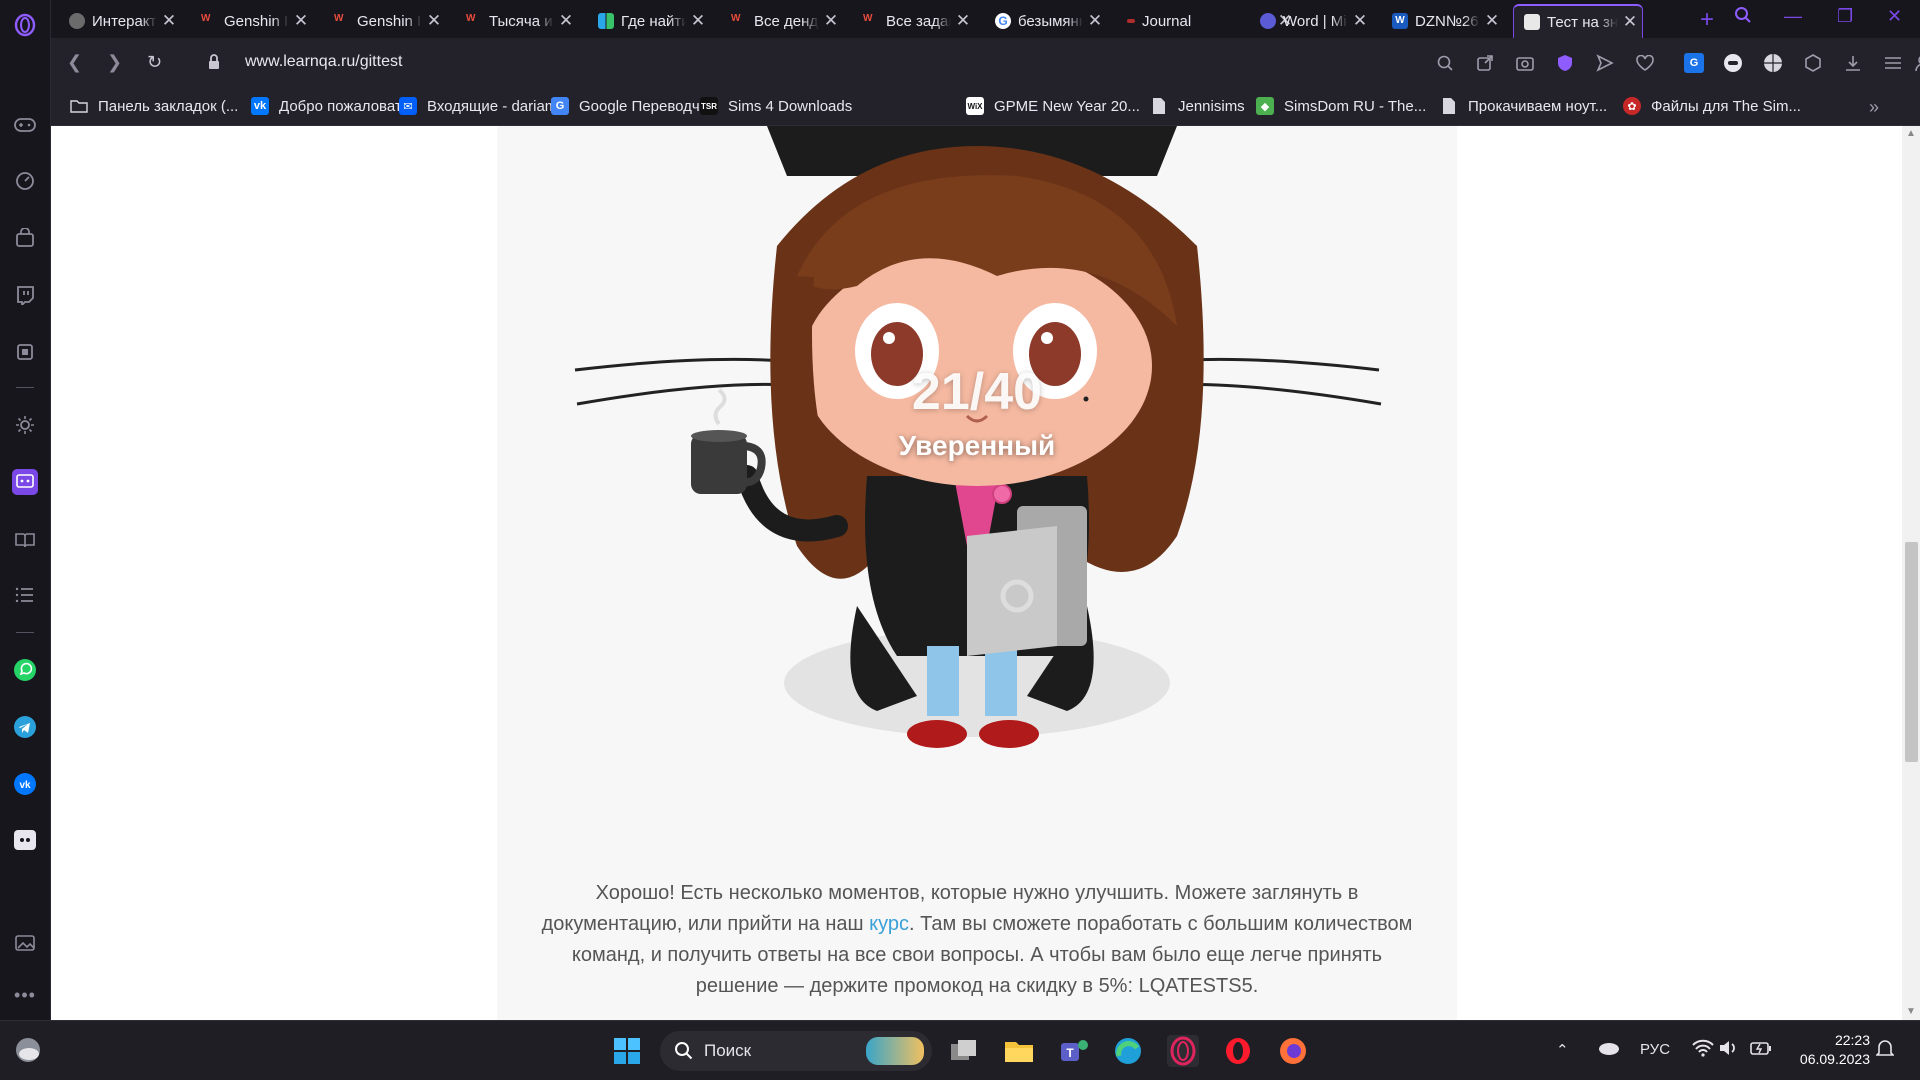 This screenshot has width=1920, height=1080. Describe the element at coordinates (1813, 63) in the screenshot. I see `cube-icon` at that location.